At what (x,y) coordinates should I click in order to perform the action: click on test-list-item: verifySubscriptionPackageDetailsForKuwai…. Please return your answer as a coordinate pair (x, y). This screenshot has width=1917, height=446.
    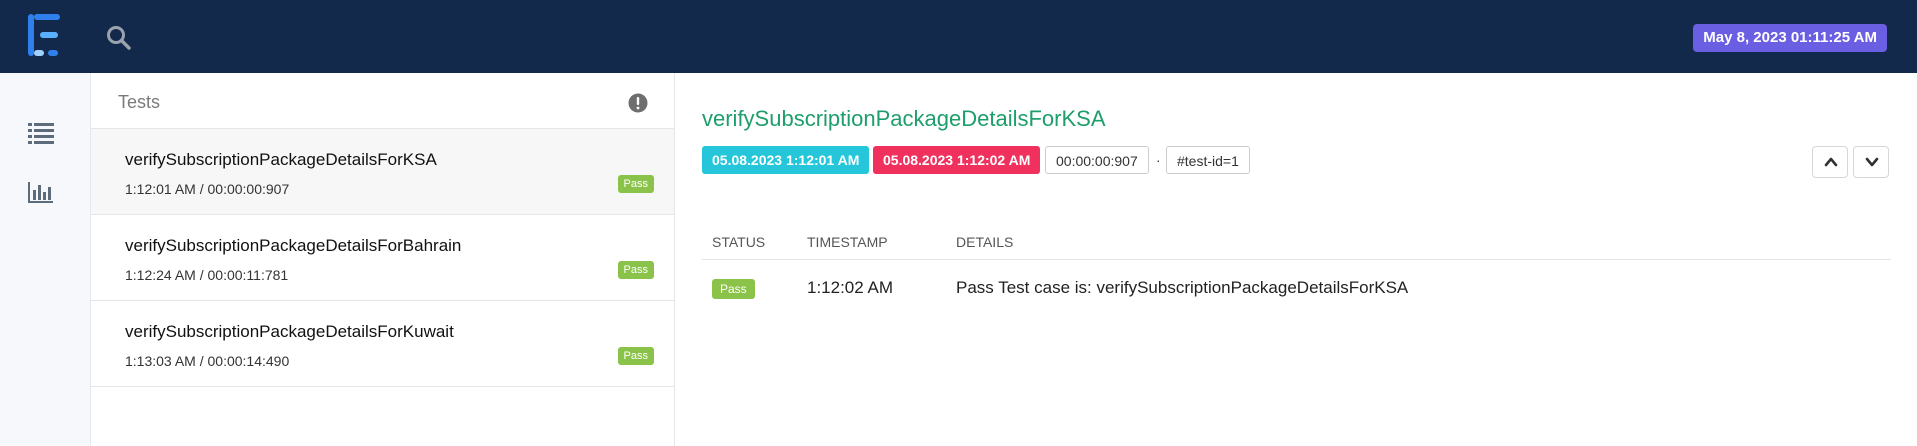
    Looking at the image, I should click on (382, 344).